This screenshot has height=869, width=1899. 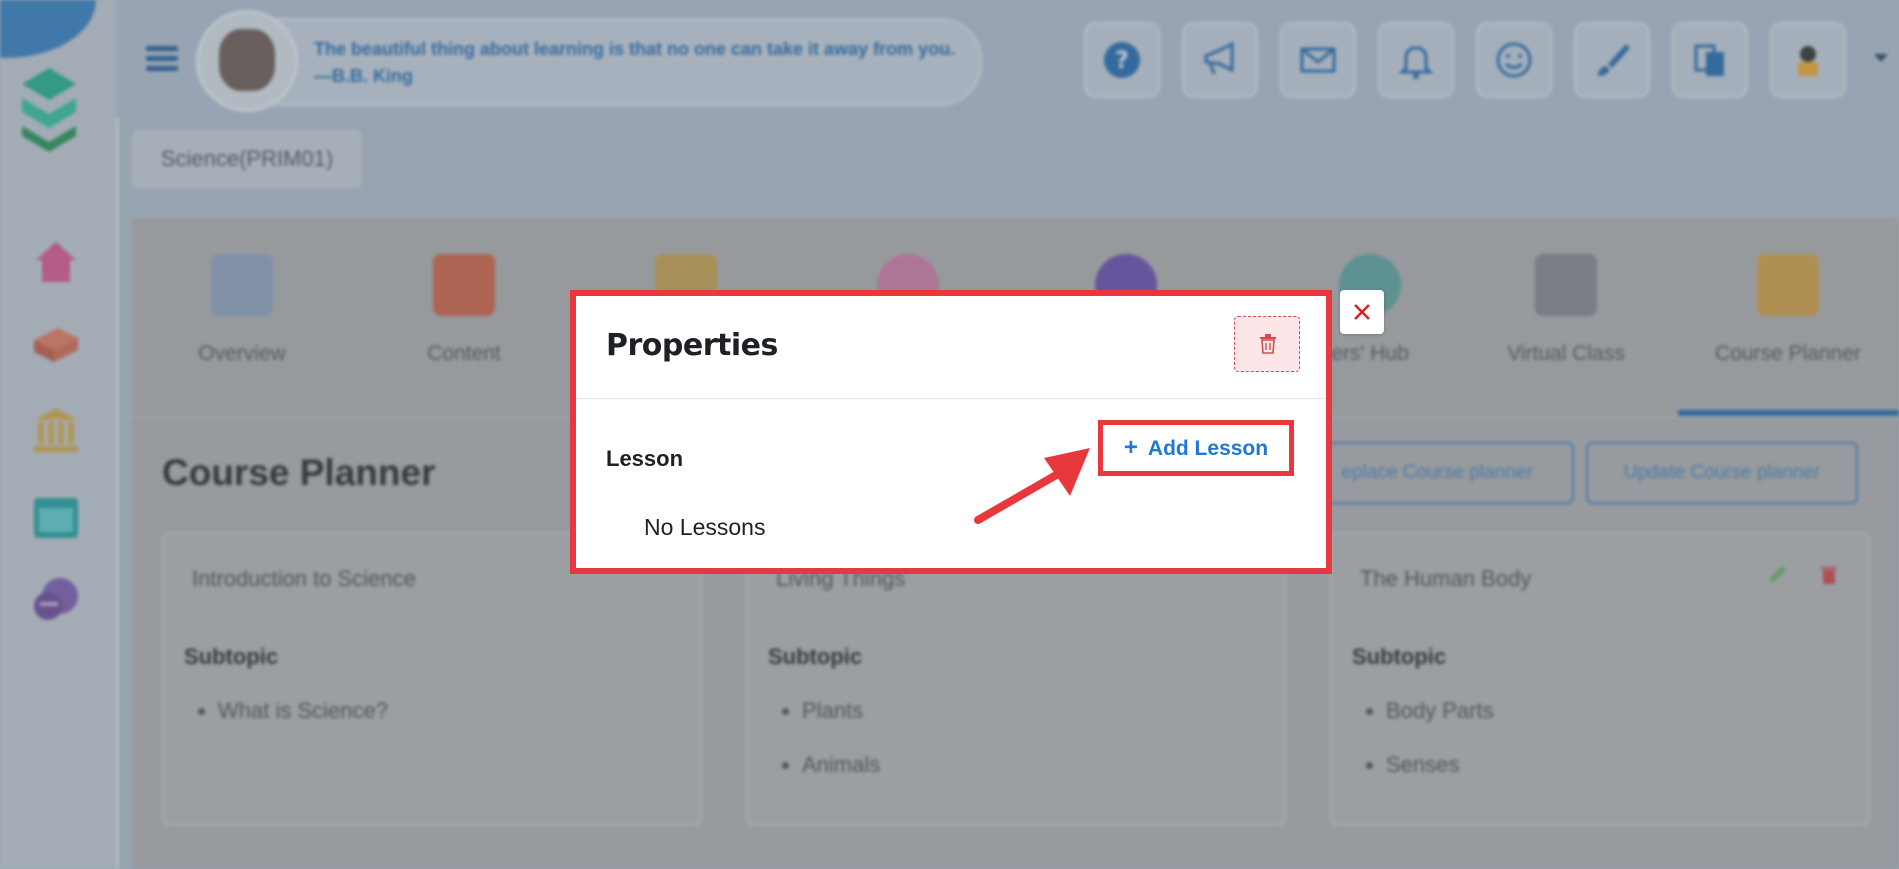 I want to click on annotation-arrow-icon, so click(x=1032, y=486).